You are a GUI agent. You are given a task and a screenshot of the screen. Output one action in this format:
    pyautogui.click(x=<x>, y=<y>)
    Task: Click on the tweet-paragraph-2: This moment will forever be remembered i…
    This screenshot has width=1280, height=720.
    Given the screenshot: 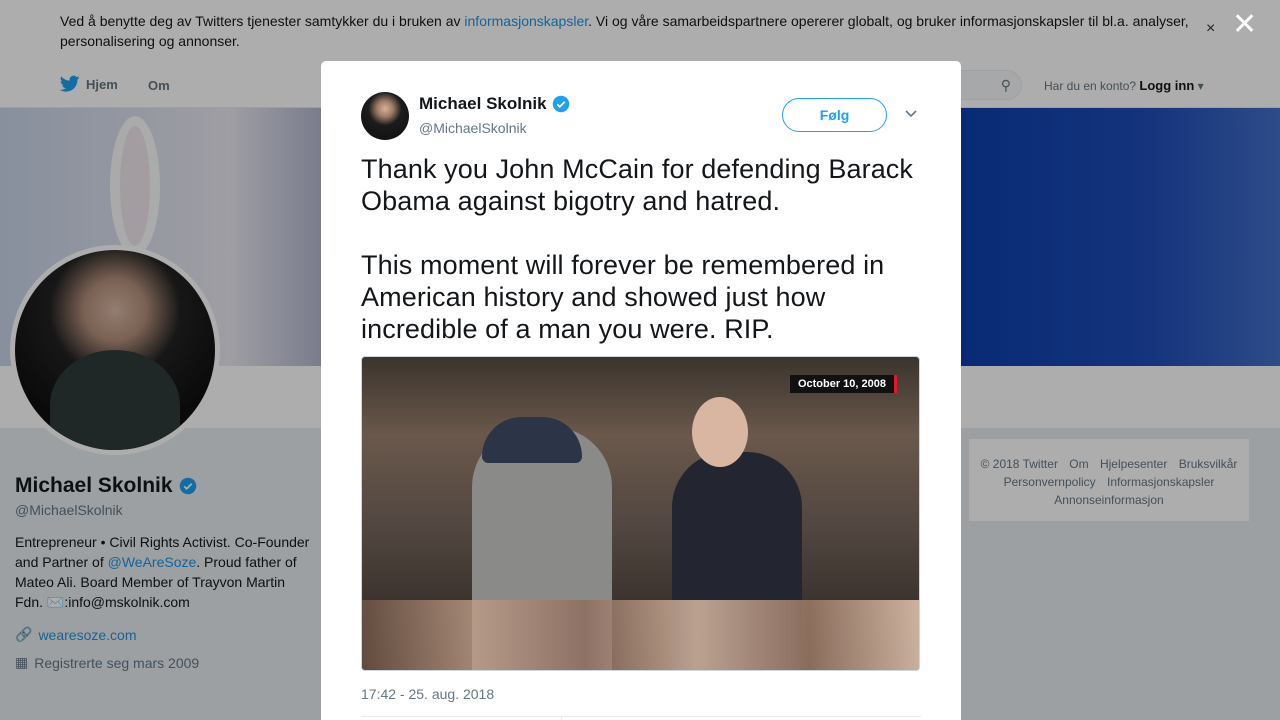 What is the action you would take?
    pyautogui.click(x=623, y=297)
    